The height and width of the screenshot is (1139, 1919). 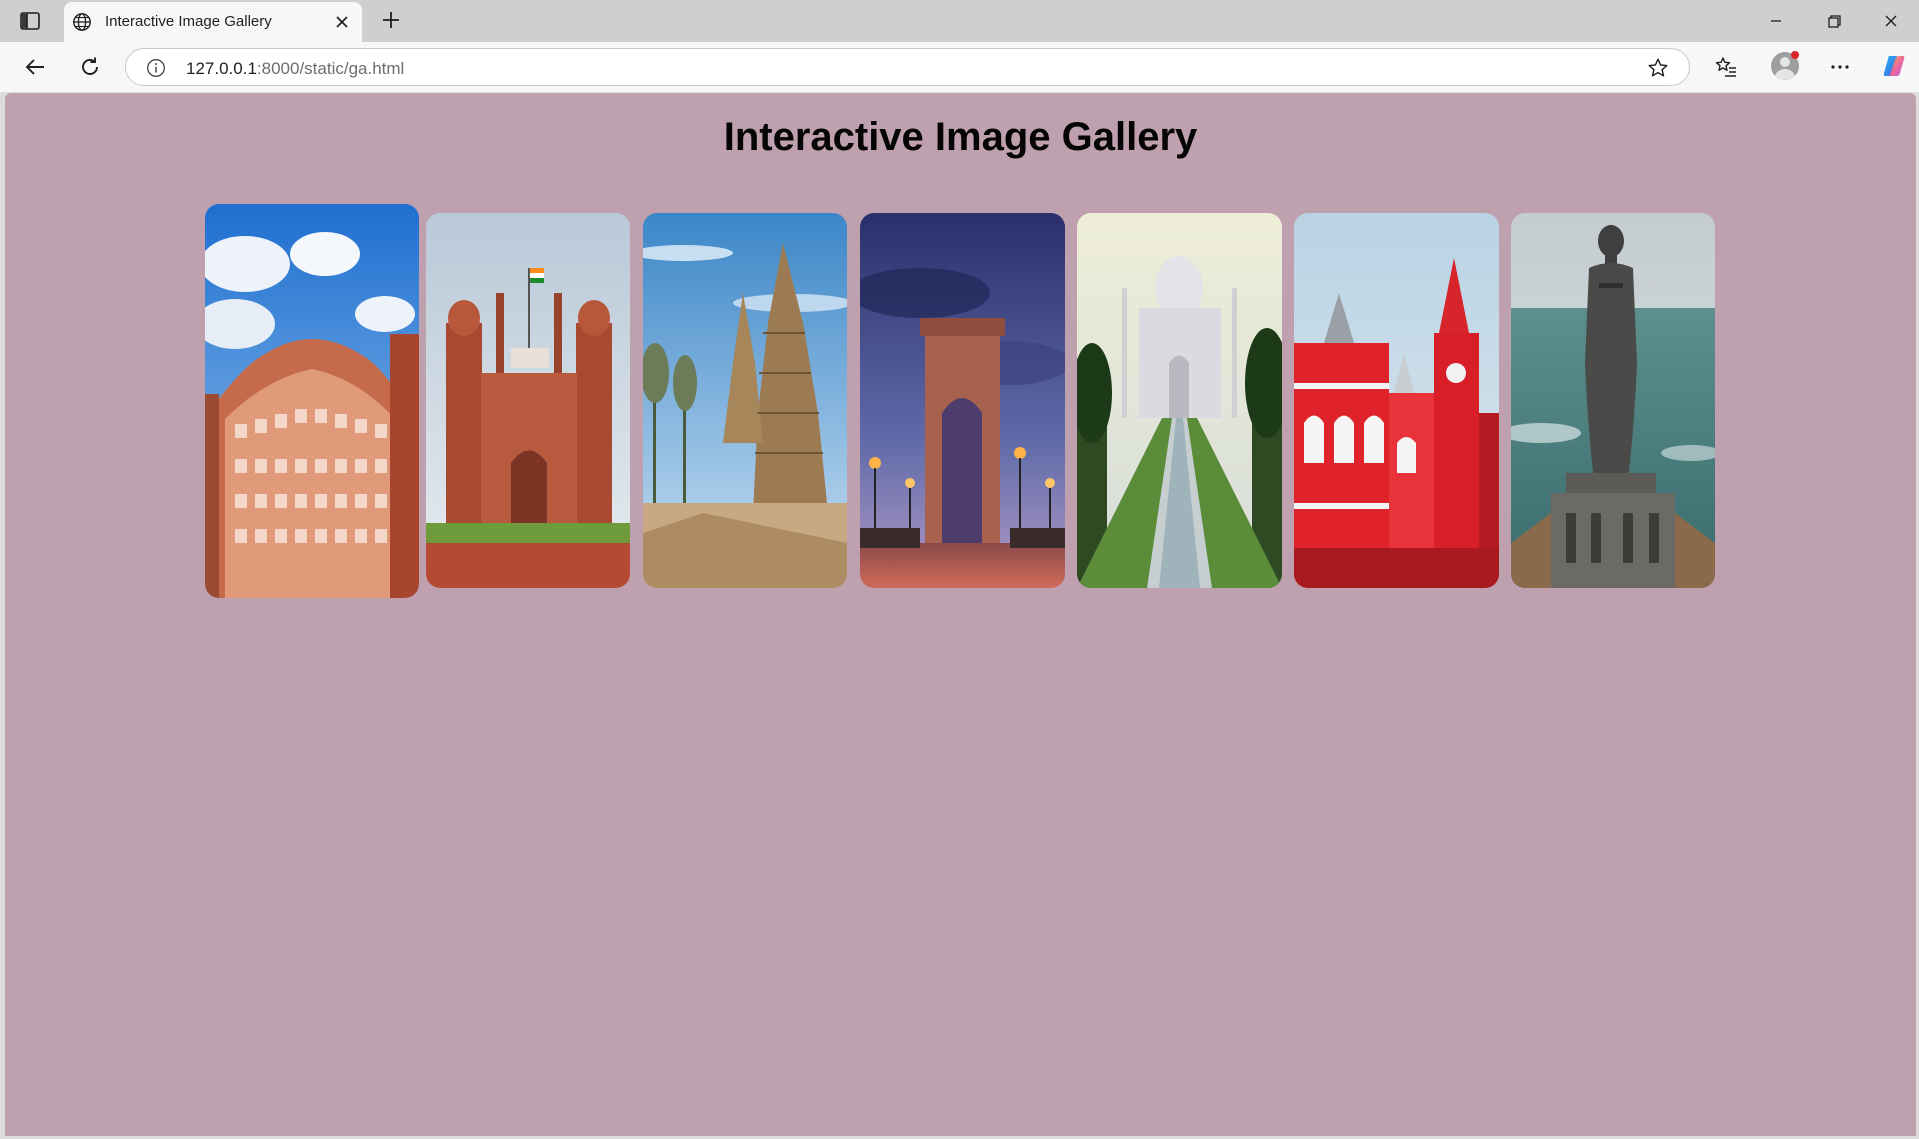 What do you see at coordinates (1785, 74) in the screenshot?
I see `avatar-body-shape` at bounding box center [1785, 74].